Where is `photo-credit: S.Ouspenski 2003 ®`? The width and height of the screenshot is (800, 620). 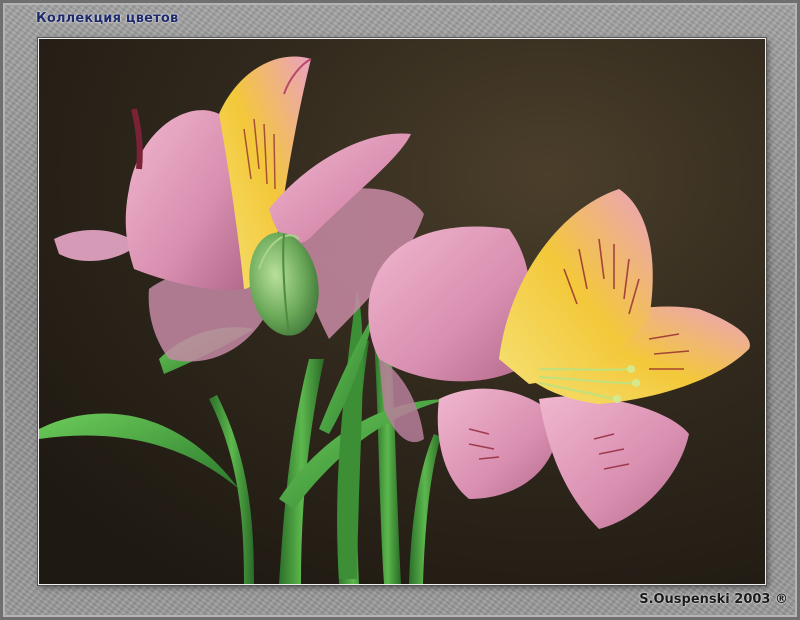 photo-credit: S.Ouspenski 2003 ® is located at coordinates (713, 599).